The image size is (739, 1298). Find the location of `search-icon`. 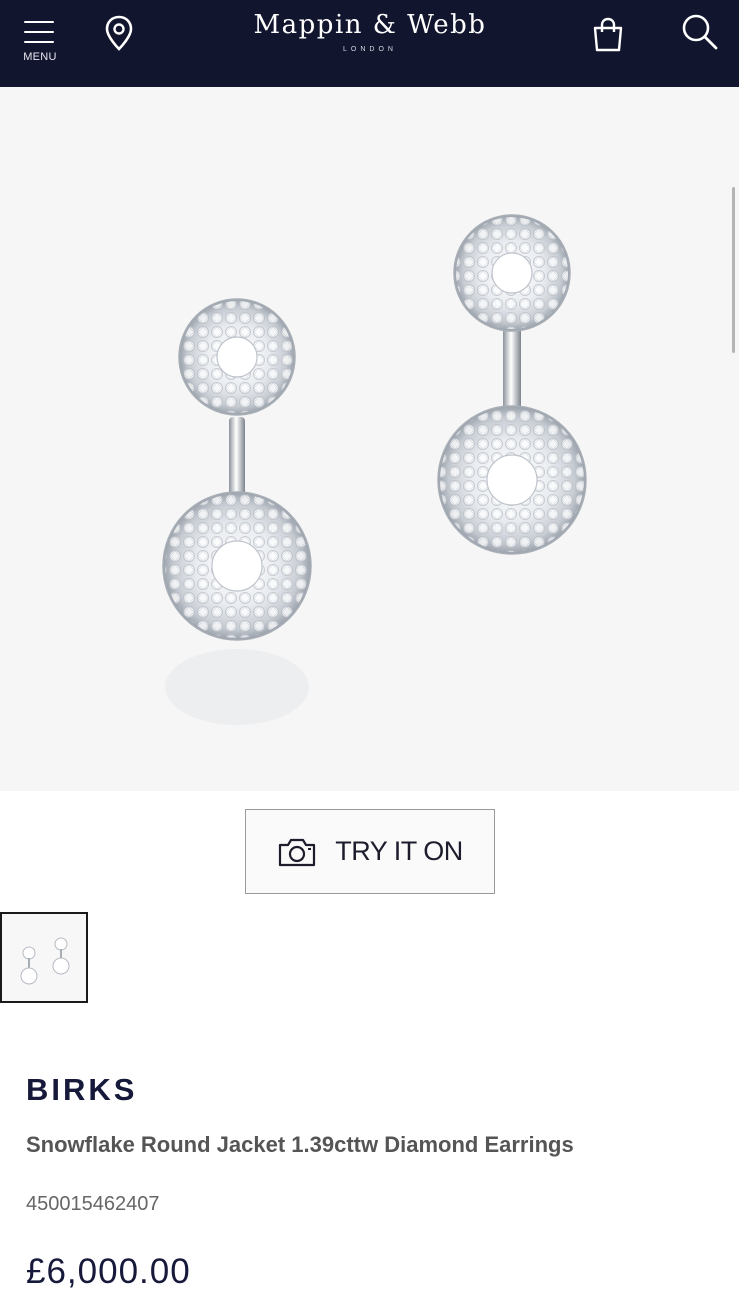

search-icon is located at coordinates (700, 32).